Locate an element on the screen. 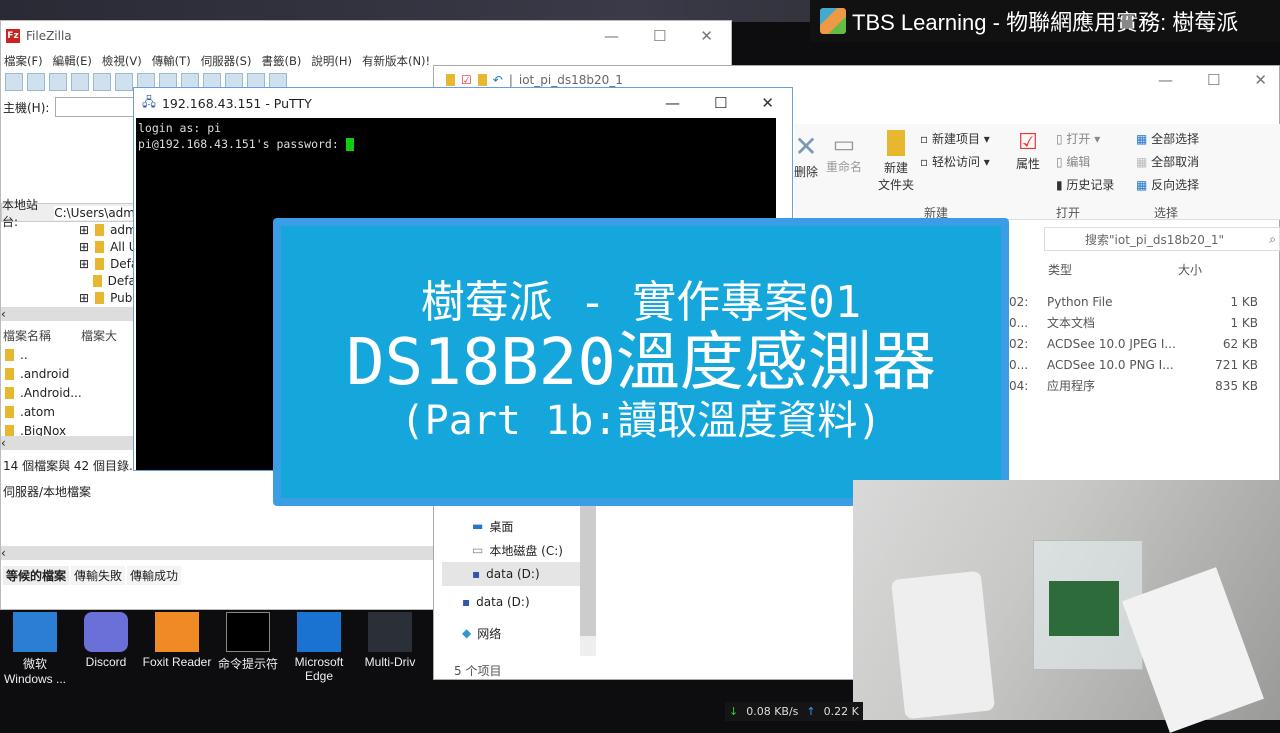  list-item: .. is located at coordinates (24, 355).